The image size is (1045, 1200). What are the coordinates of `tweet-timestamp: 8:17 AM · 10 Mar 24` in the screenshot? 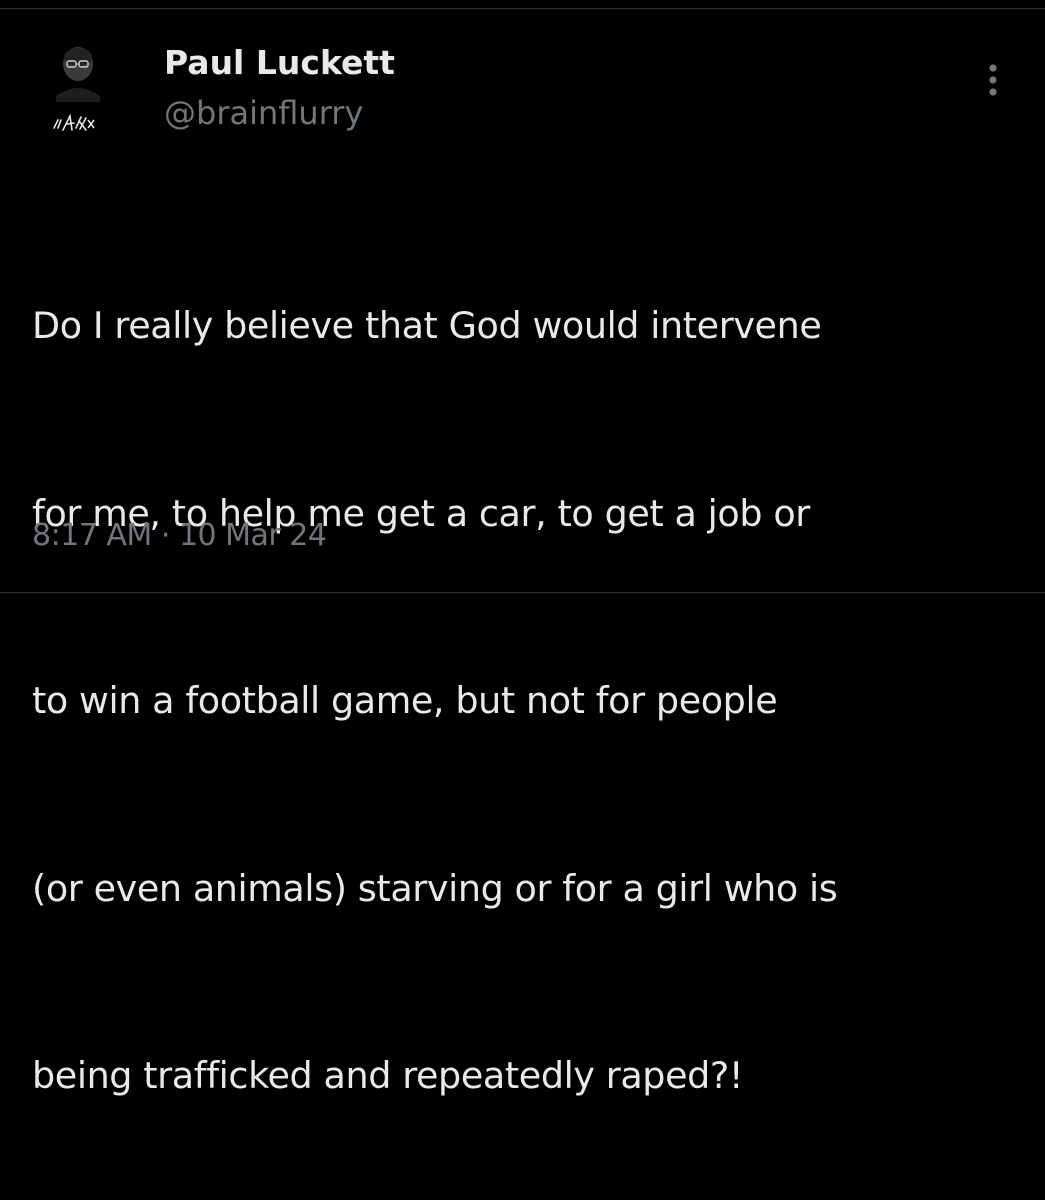 It's located at (179, 536).